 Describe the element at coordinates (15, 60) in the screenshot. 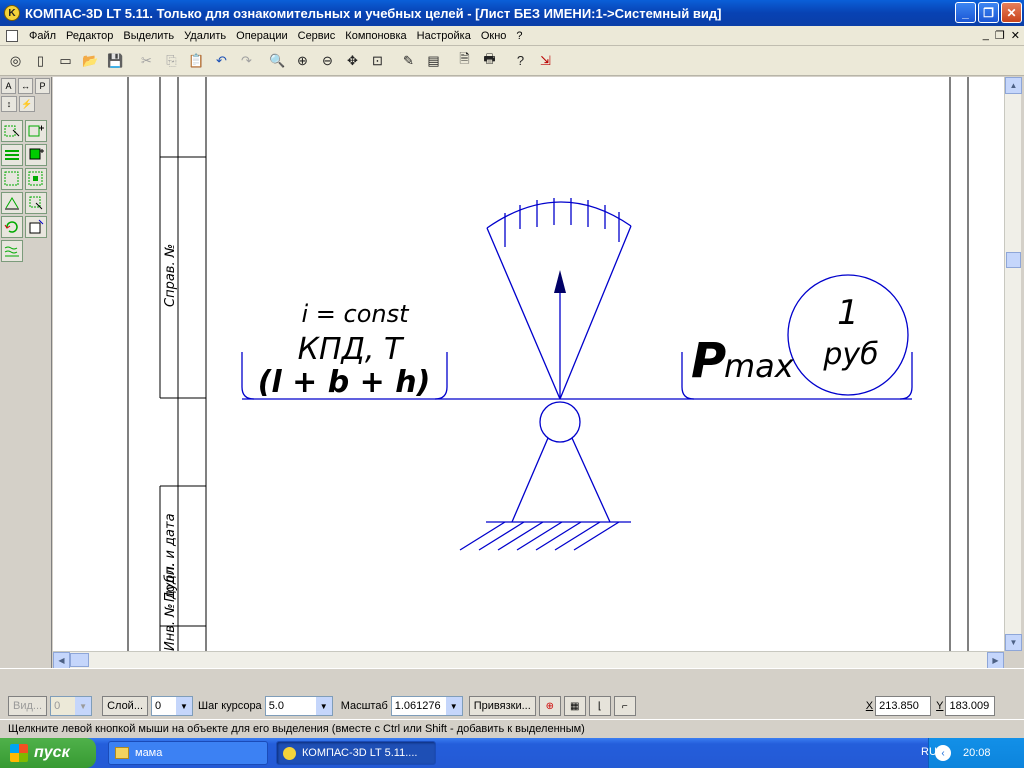

I see `new-model-icon: ◎` at that location.